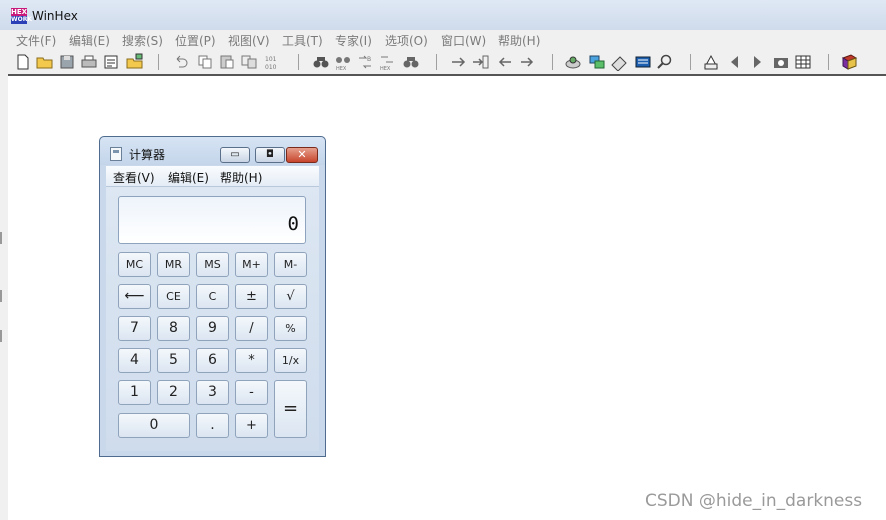 The height and width of the screenshot is (520, 886). Describe the element at coordinates (134, 392) in the screenshot. I see `digit-1-button: 1` at that location.